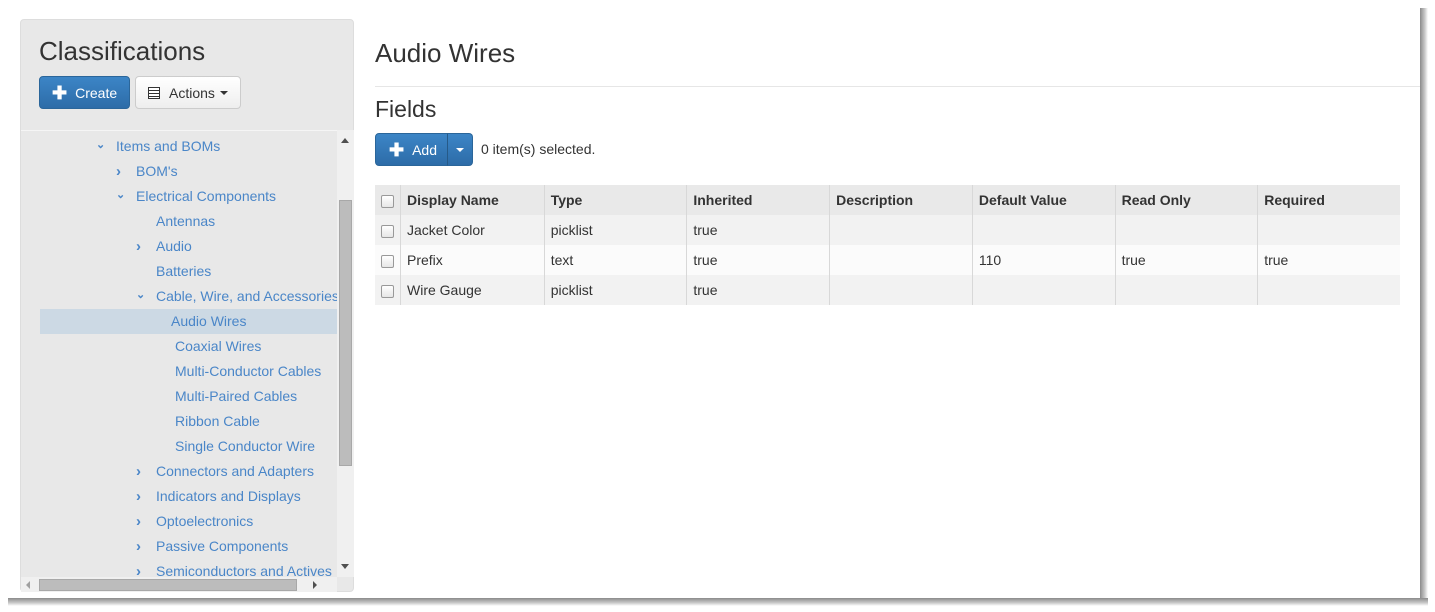 The width and height of the screenshot is (1435, 612). Describe the element at coordinates (1043, 260) in the screenshot. I see `table-cell: 110` at that location.